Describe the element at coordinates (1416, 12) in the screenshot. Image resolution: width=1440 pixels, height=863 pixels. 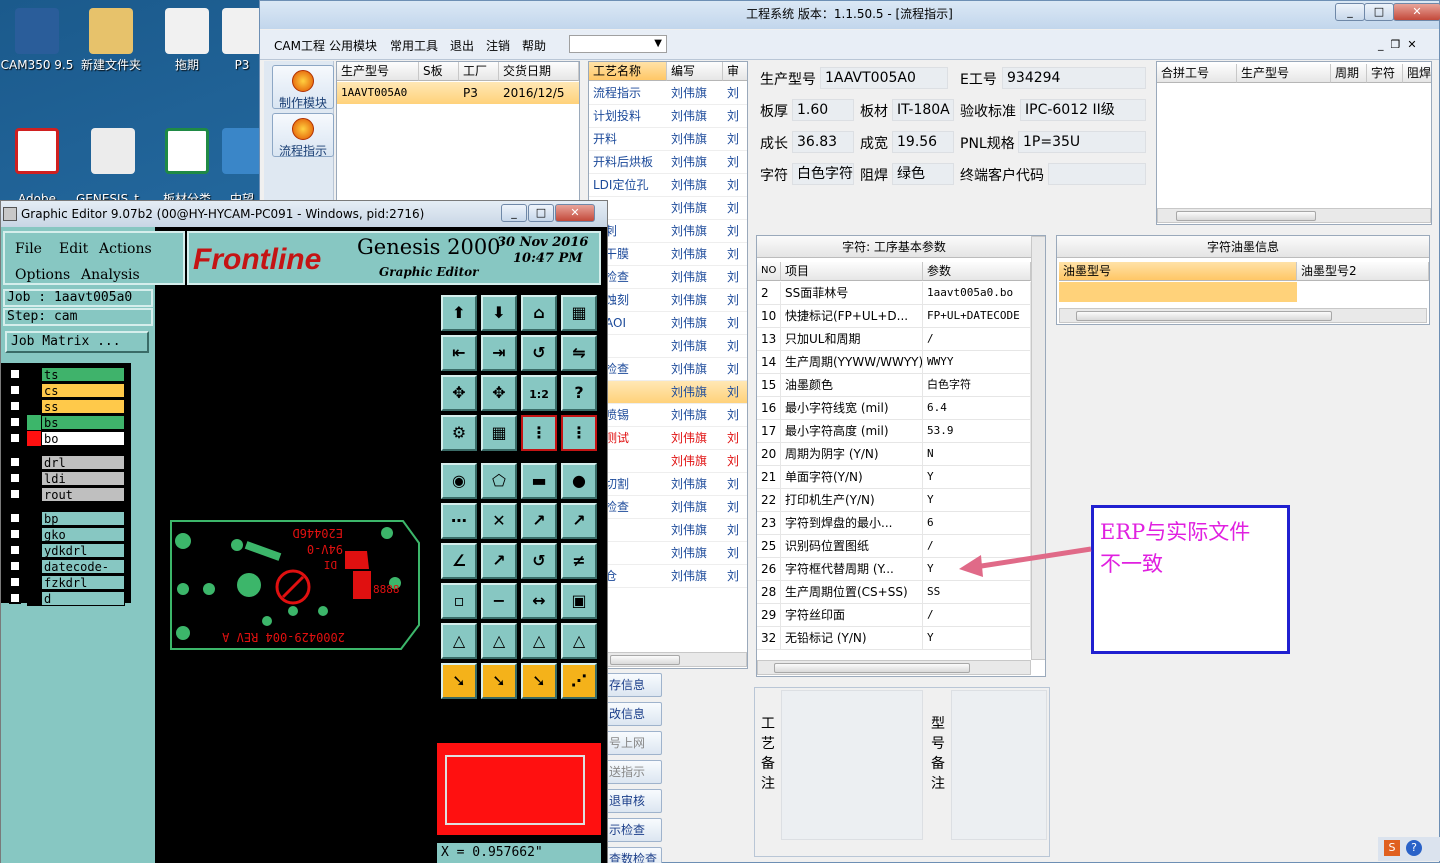
I see `close-button: ✕` at that location.